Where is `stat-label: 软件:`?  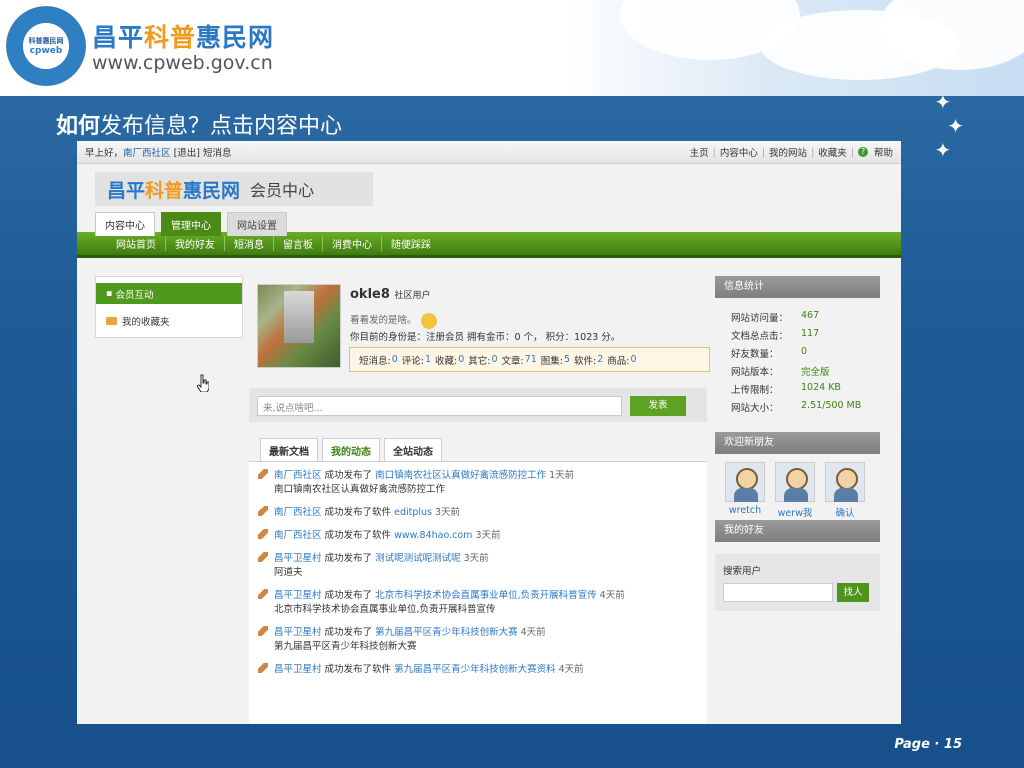 stat-label: 软件: is located at coordinates (585, 361).